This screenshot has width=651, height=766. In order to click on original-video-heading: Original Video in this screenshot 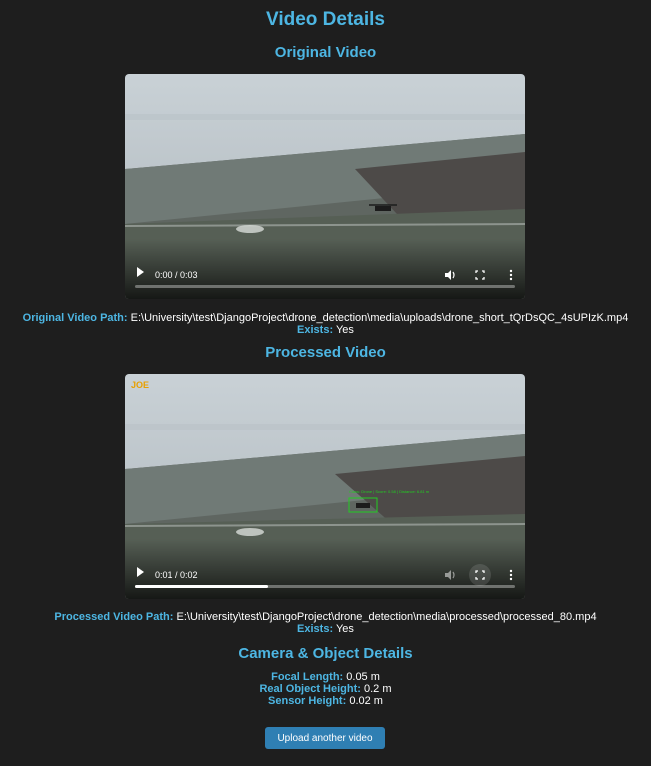, I will do `click(325, 52)`.